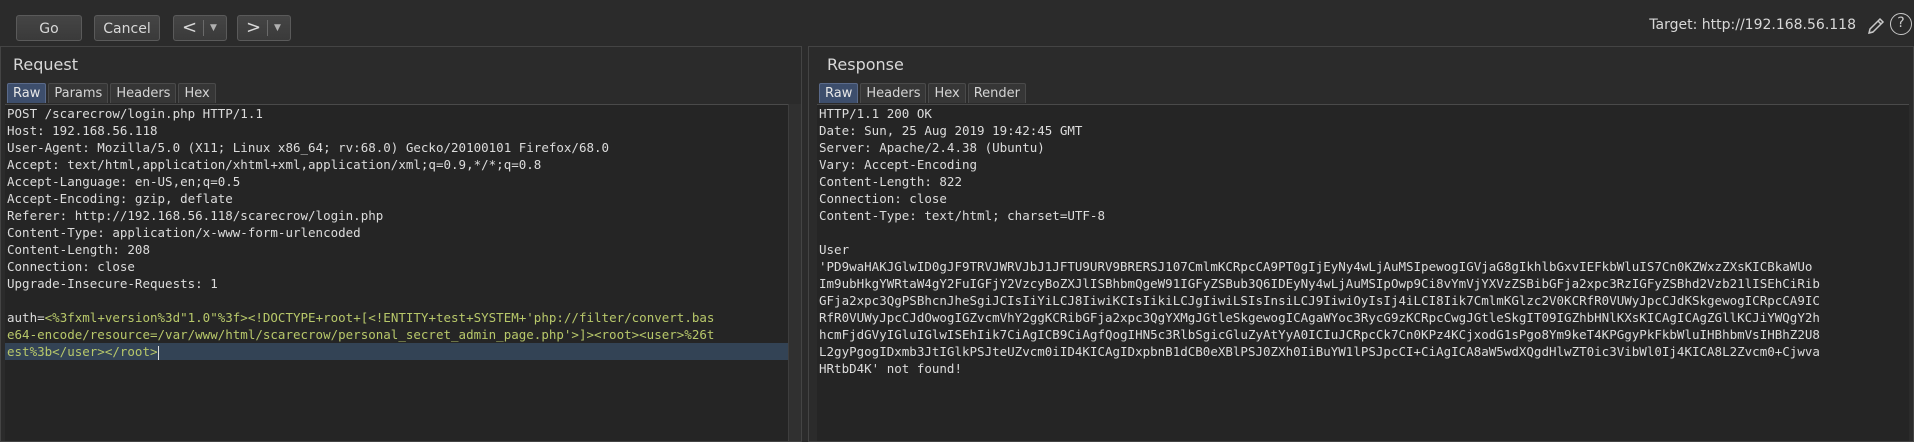 This screenshot has width=1914, height=442. I want to click on help-icon: ?, so click(1901, 24).